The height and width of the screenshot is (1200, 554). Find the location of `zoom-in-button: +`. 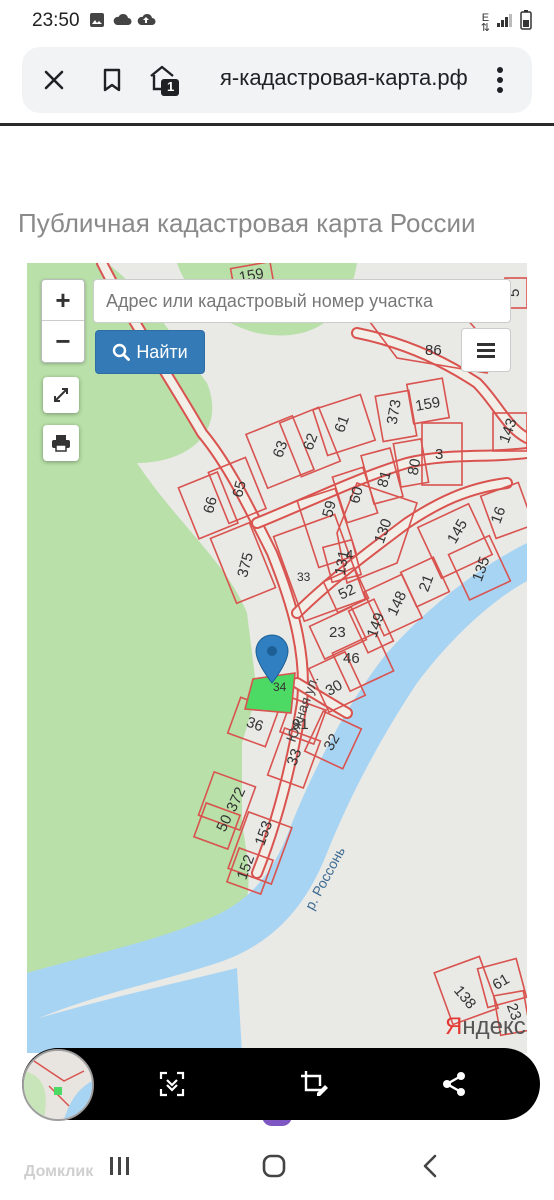

zoom-in-button: + is located at coordinates (63, 300).